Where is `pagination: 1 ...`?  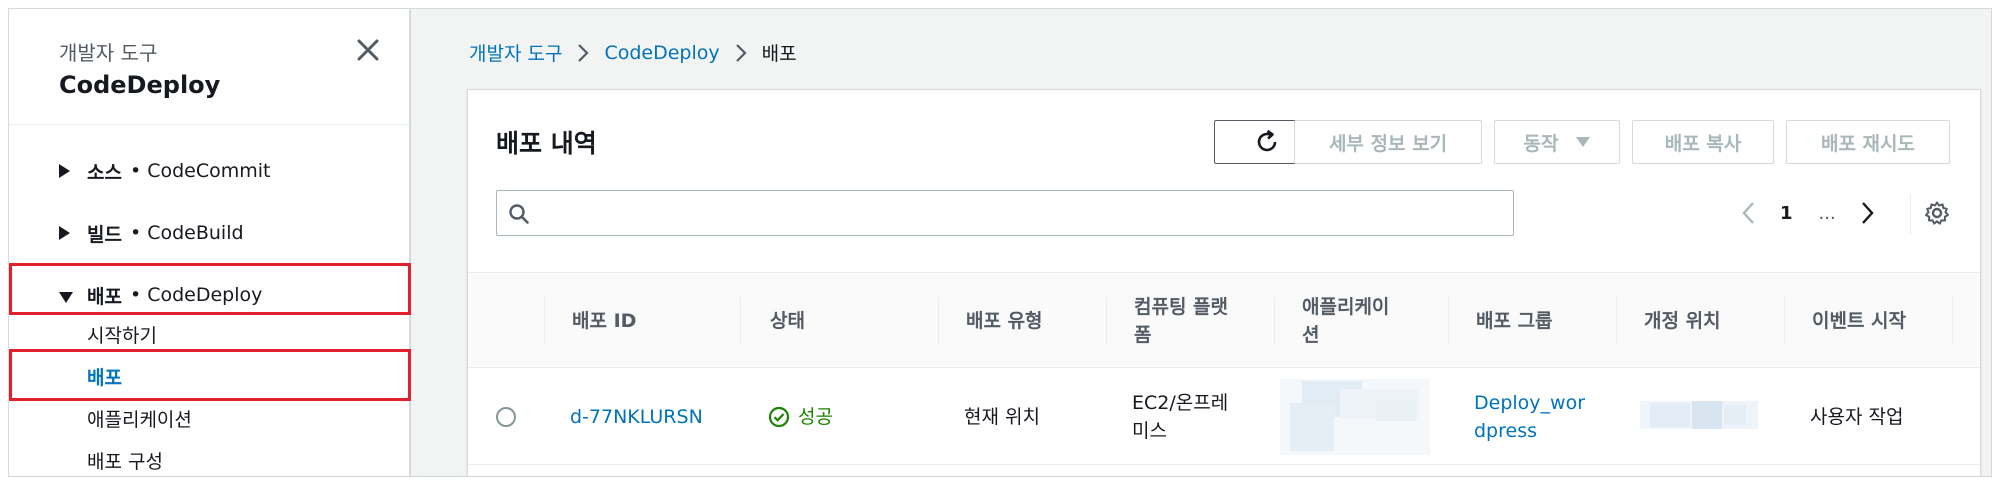 pagination: 1 ... is located at coordinates (1808, 213).